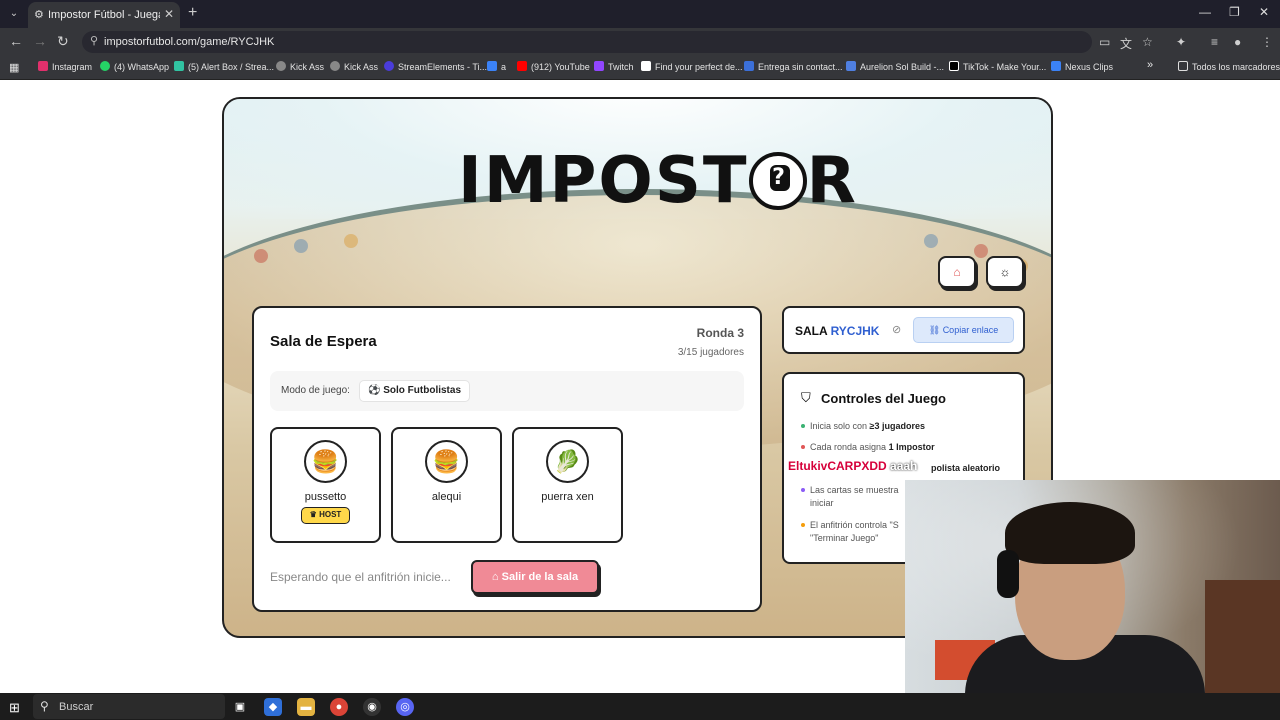 This screenshot has width=1280, height=720. What do you see at coordinates (1181, 42) in the screenshot?
I see `extensions-icon: ✦` at bounding box center [1181, 42].